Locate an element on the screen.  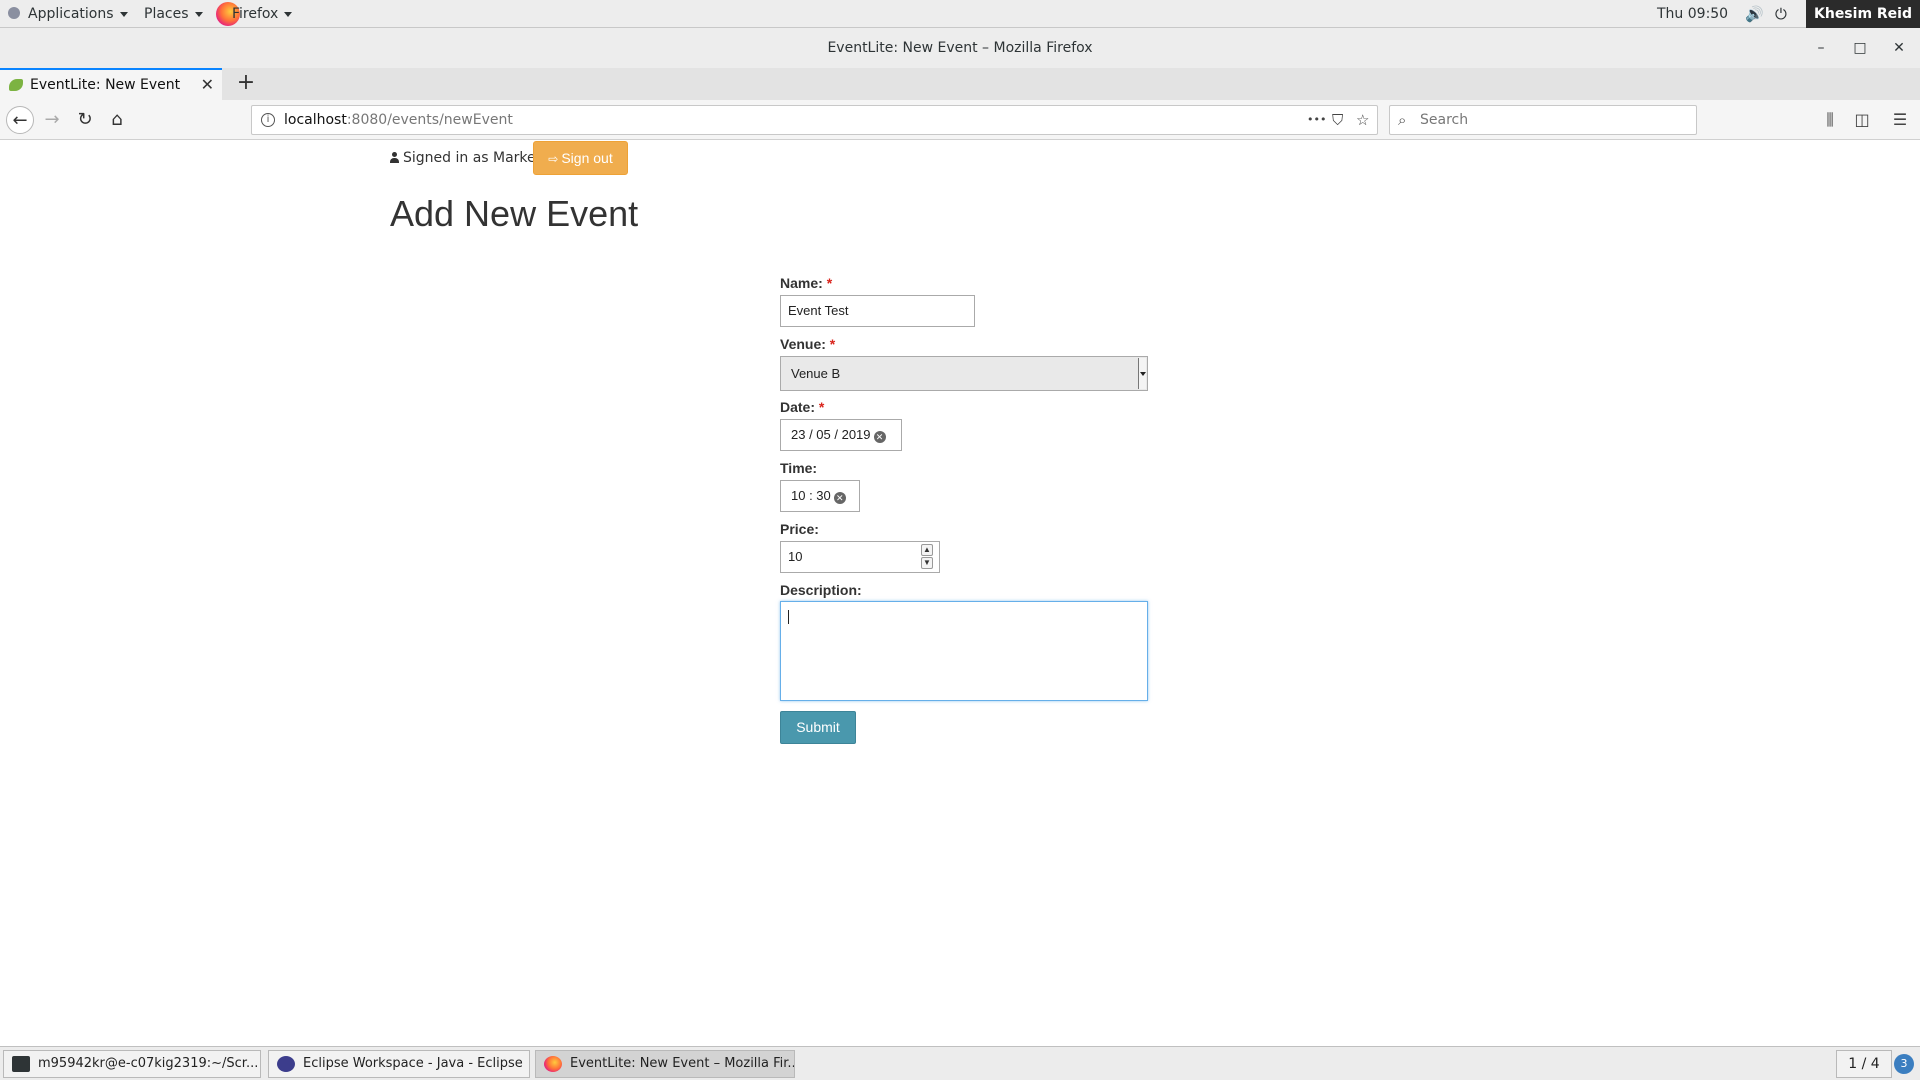
firefox-label: Firefox is located at coordinates (255, 14).